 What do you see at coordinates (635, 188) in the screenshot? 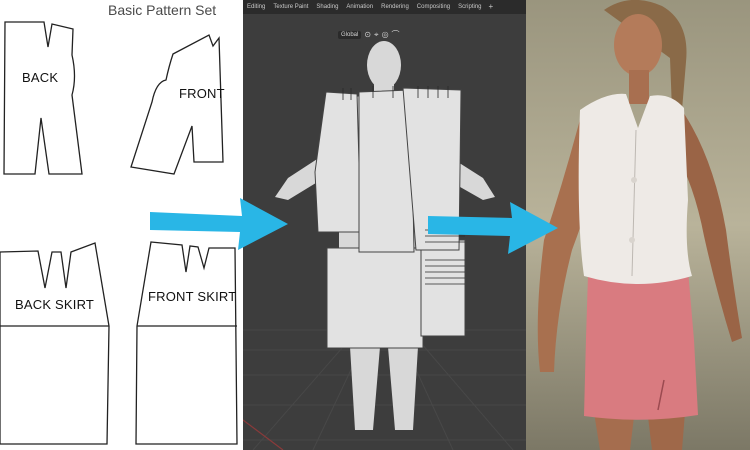
I see `white-sleeveless-shirt` at bounding box center [635, 188].